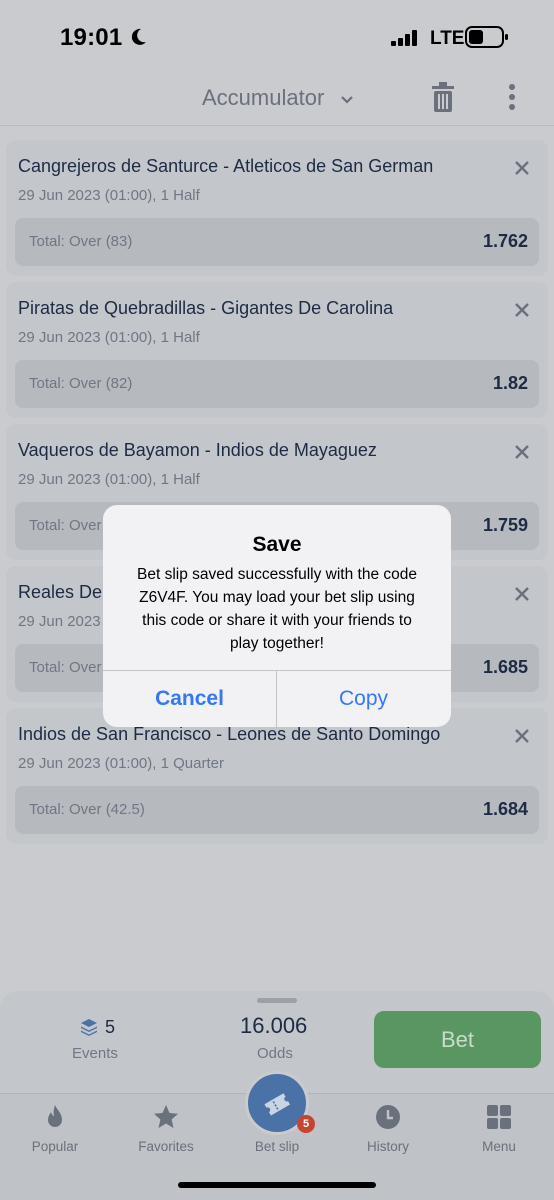  I want to click on layers-icon, so click(89, 1027).